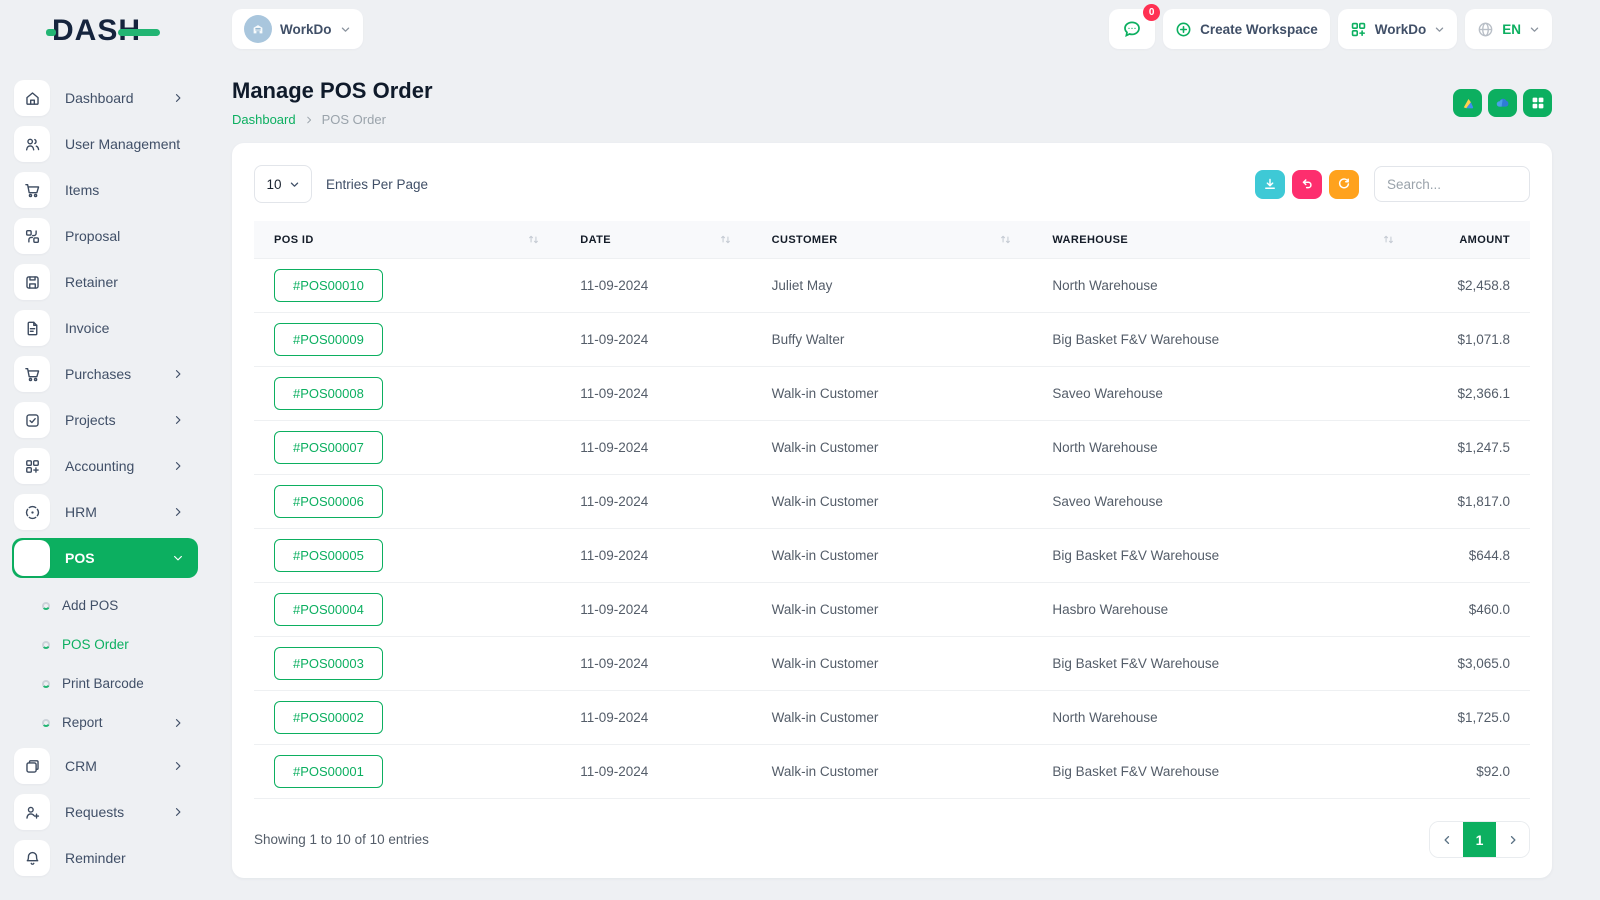 The width and height of the screenshot is (1600, 900). I want to click on integration-buttons, so click(1502, 102).